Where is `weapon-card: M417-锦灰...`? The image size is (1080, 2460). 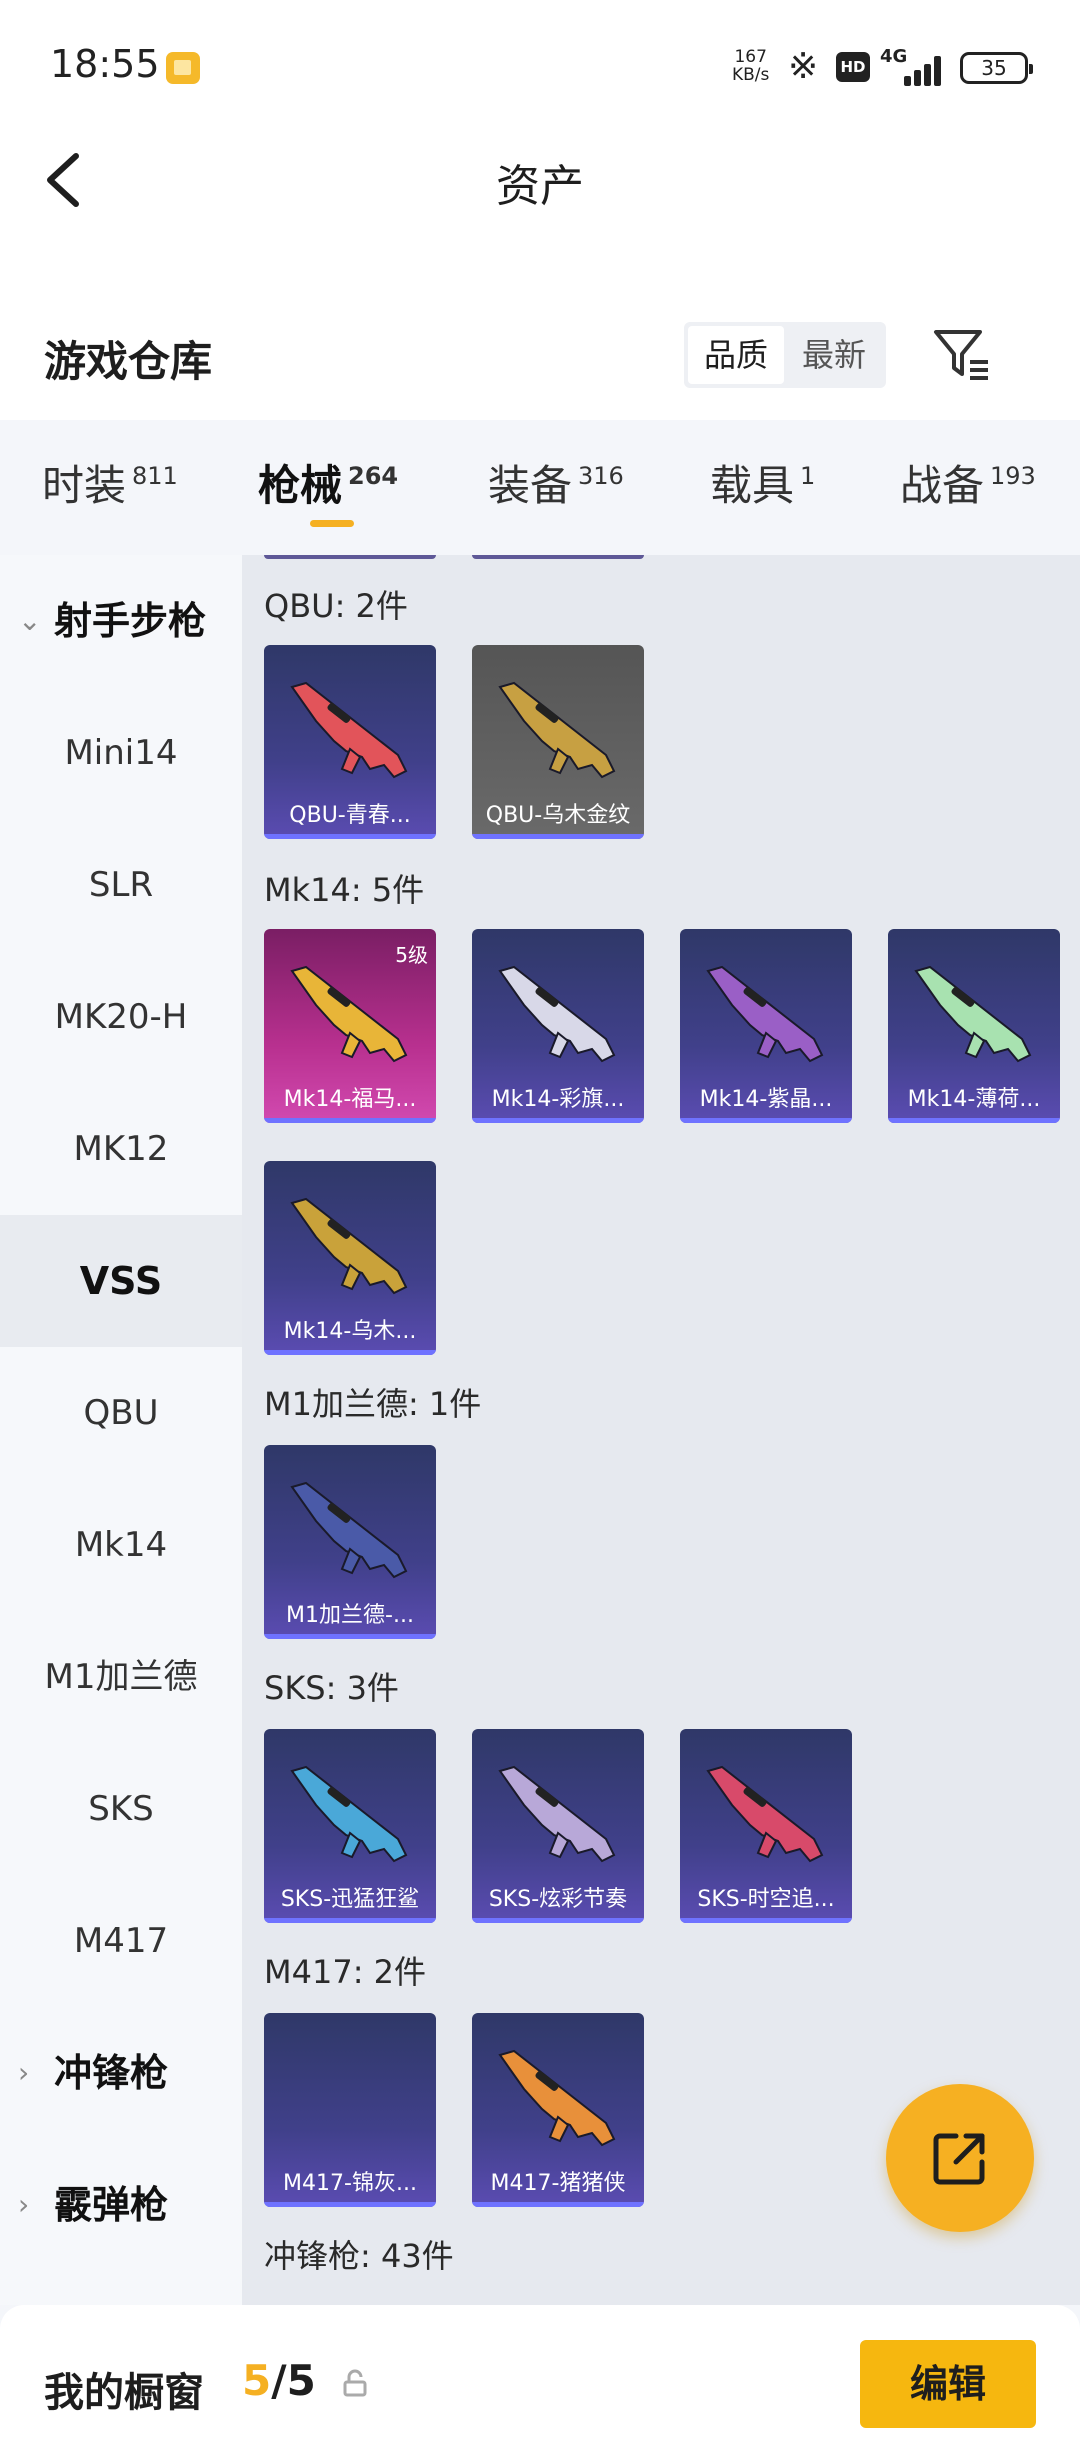 weapon-card: M417-锦灰... is located at coordinates (350, 2110).